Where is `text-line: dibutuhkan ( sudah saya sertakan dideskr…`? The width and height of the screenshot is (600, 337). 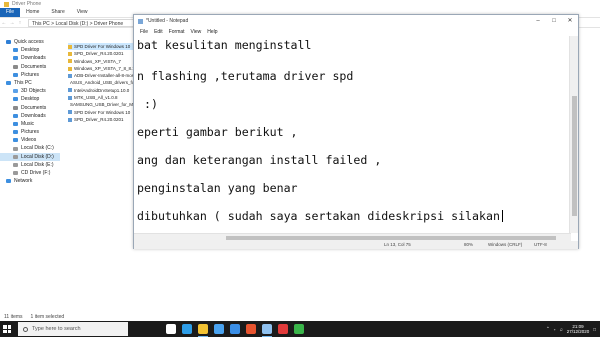 text-line: dibutuhkan ( sudah saya sertakan dideskr… is located at coordinates (318, 216).